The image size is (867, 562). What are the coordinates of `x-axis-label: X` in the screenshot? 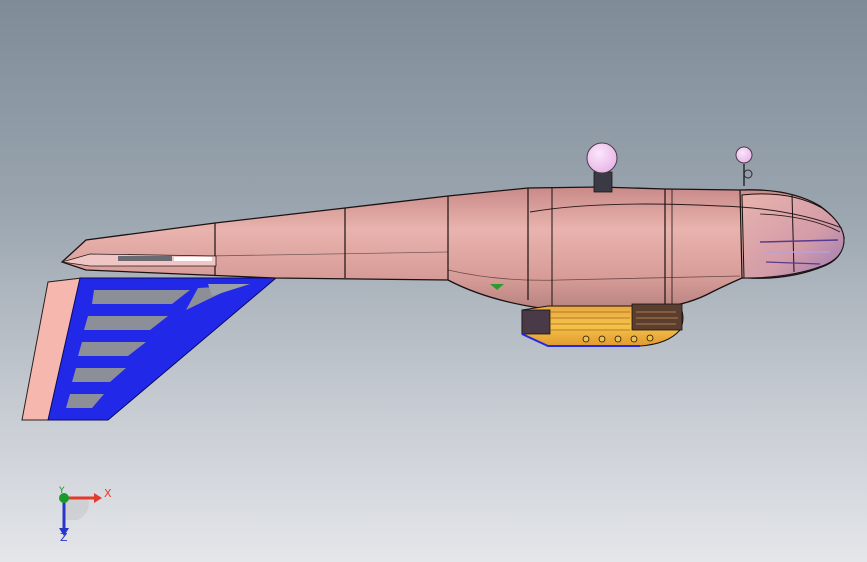 It's located at (108, 493).